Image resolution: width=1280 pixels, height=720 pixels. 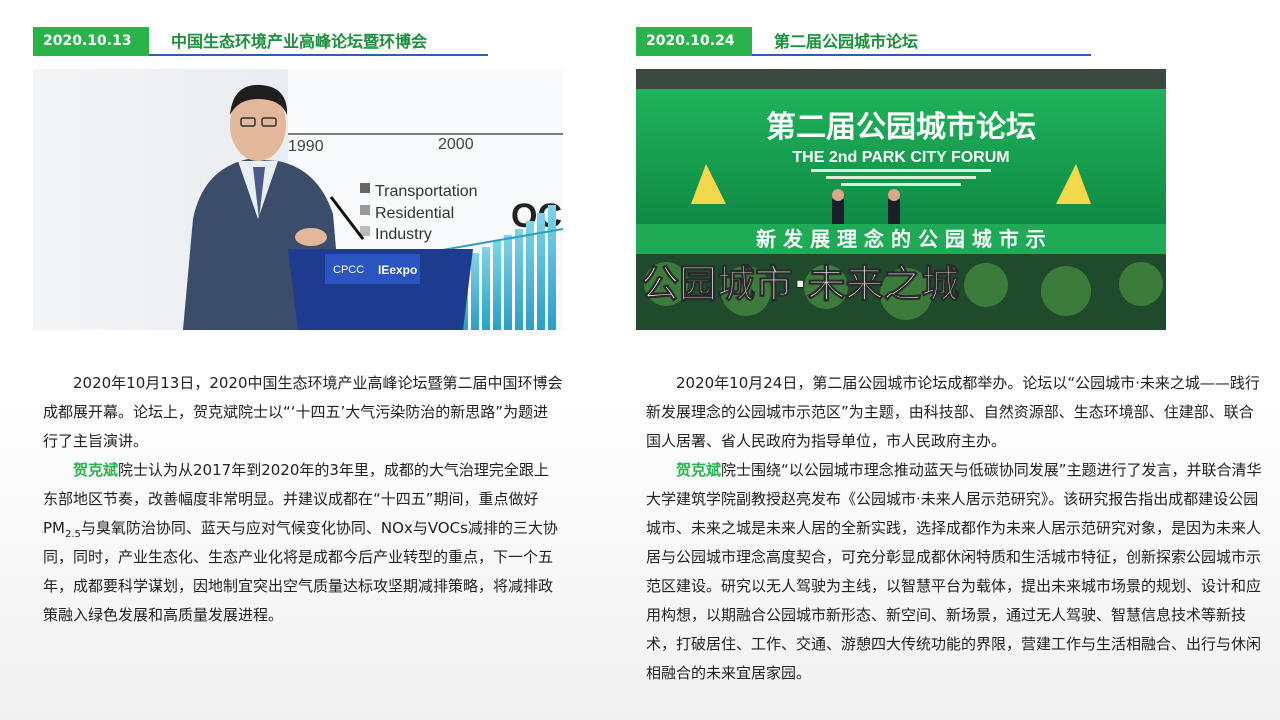 What do you see at coordinates (426, 191) in the screenshot?
I see `slide-legend-transportation: Transportation` at bounding box center [426, 191].